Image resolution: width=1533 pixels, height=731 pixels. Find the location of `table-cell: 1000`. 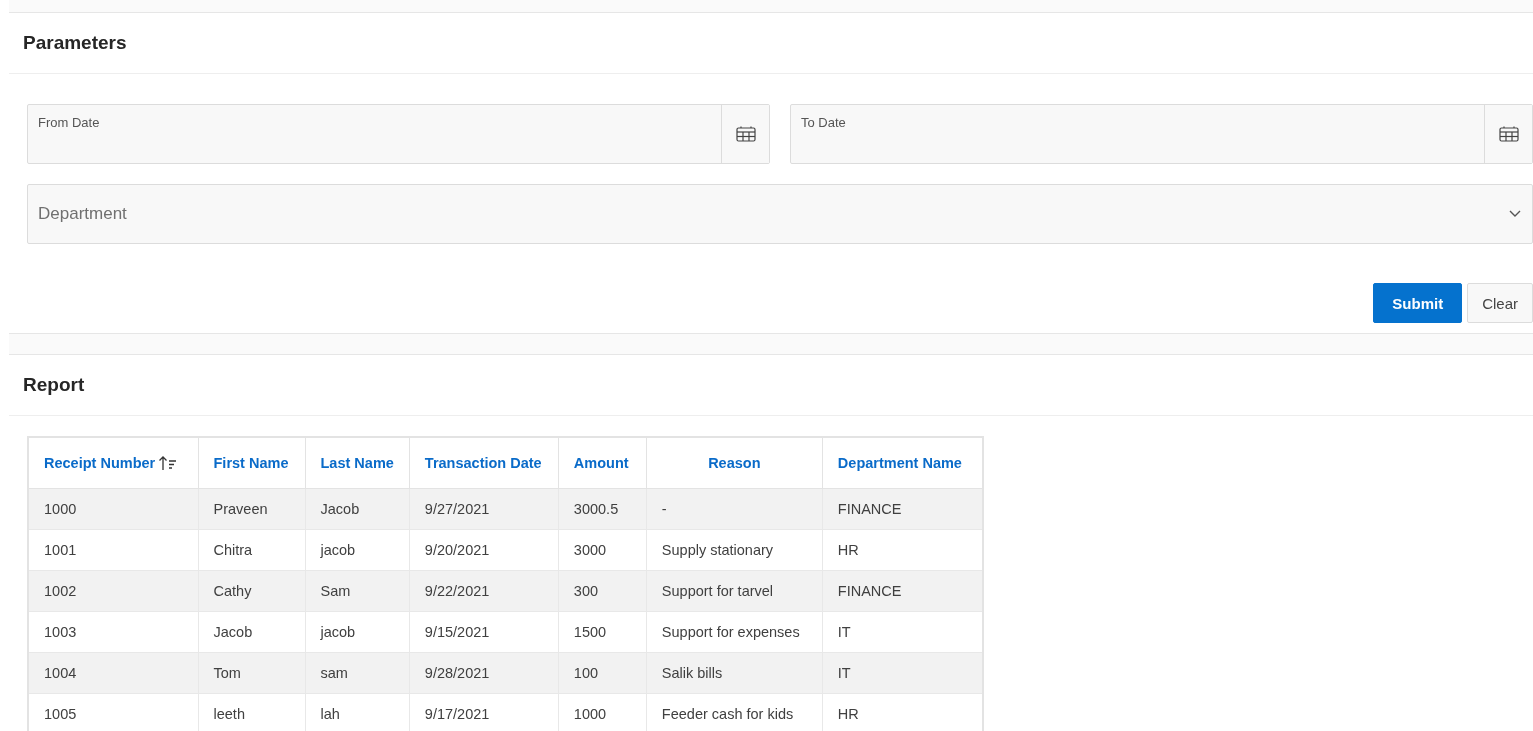

table-cell: 1000 is located at coordinates (113, 509).